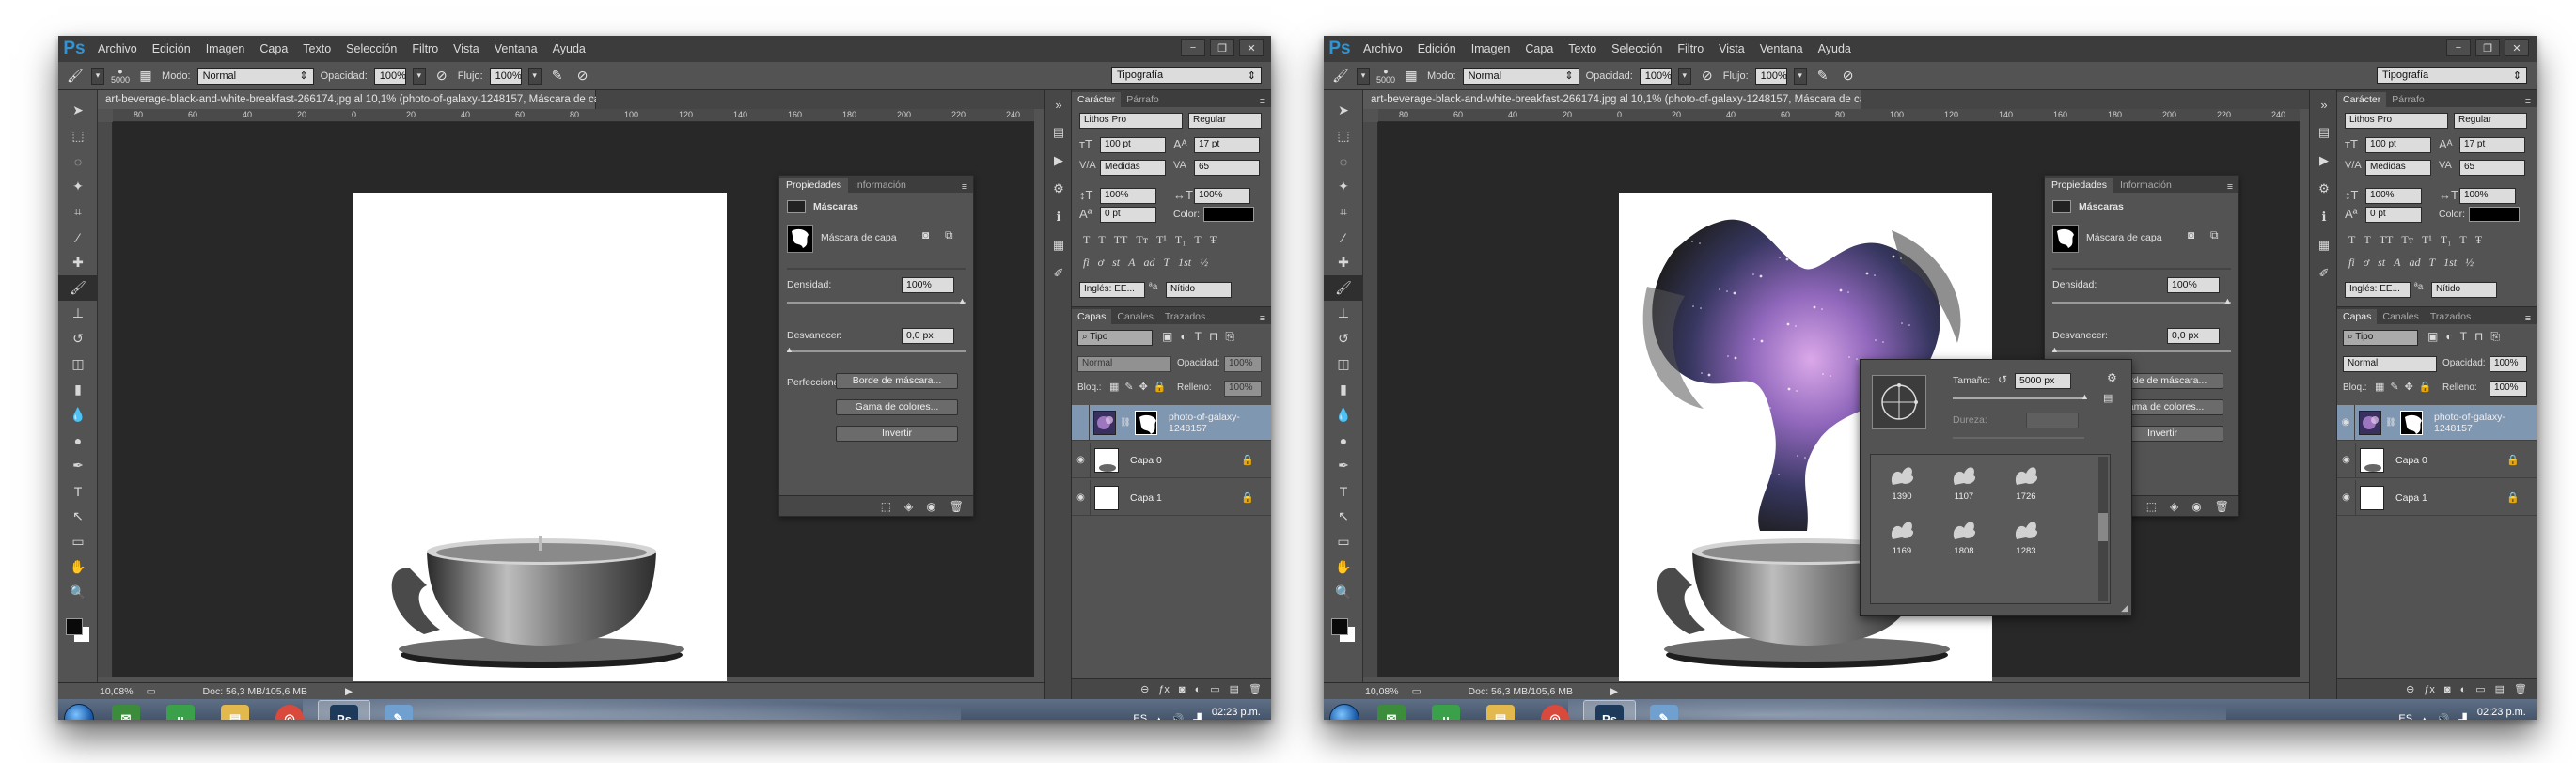  I want to click on tab-paths: Trazados, so click(1185, 317).